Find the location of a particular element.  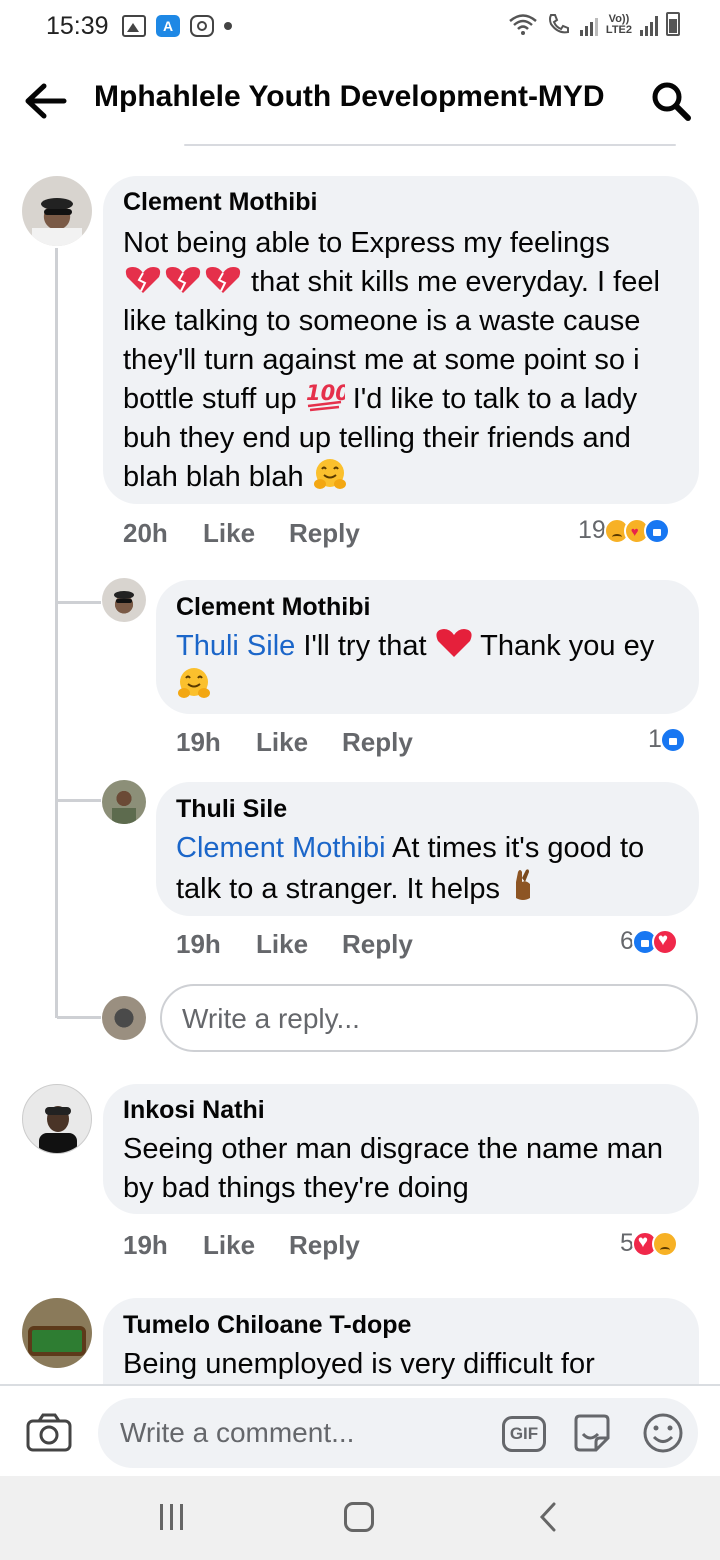

search-icon is located at coordinates (671, 101).